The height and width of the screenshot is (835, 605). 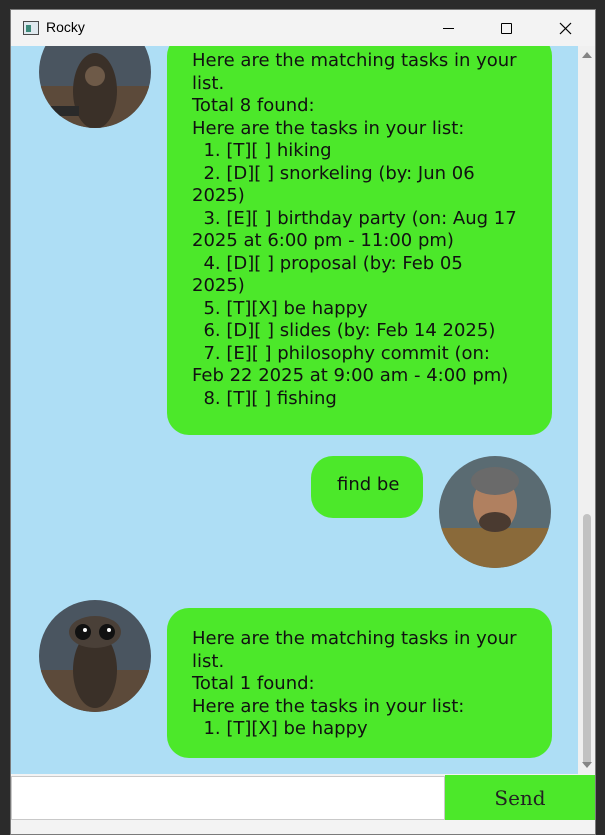 I want to click on message-line: 4. [D][ ] proposal (by: Feb 05, so click(x=327, y=263).